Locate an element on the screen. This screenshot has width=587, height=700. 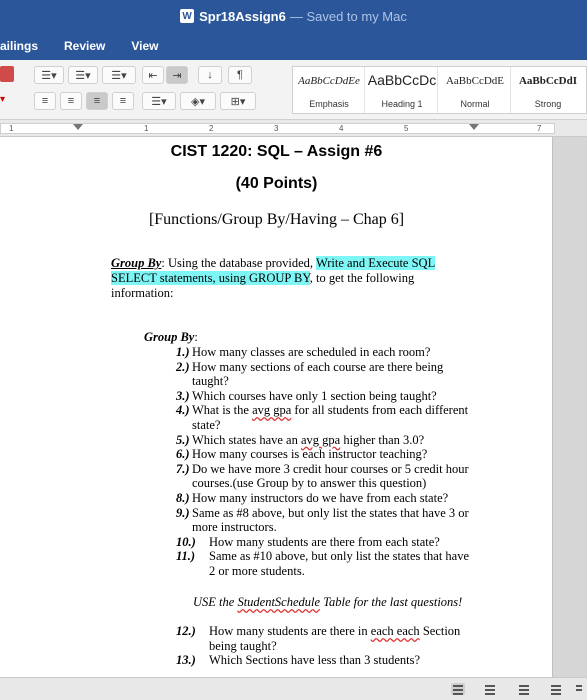
clear-formatting-icon is located at coordinates (7, 74).